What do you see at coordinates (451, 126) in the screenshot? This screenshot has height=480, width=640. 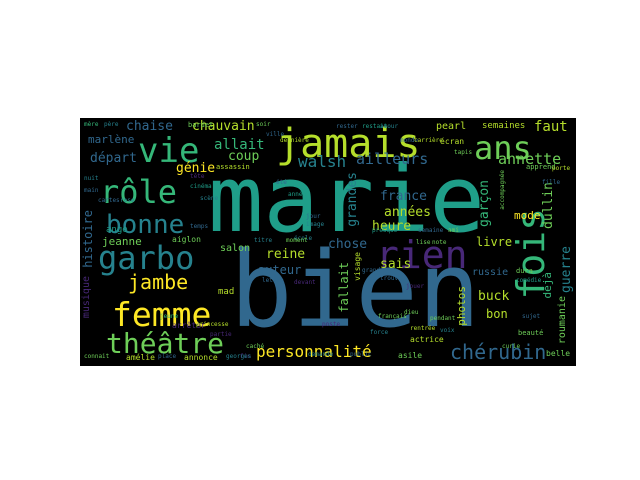 I see `word-pearl: pearl` at bounding box center [451, 126].